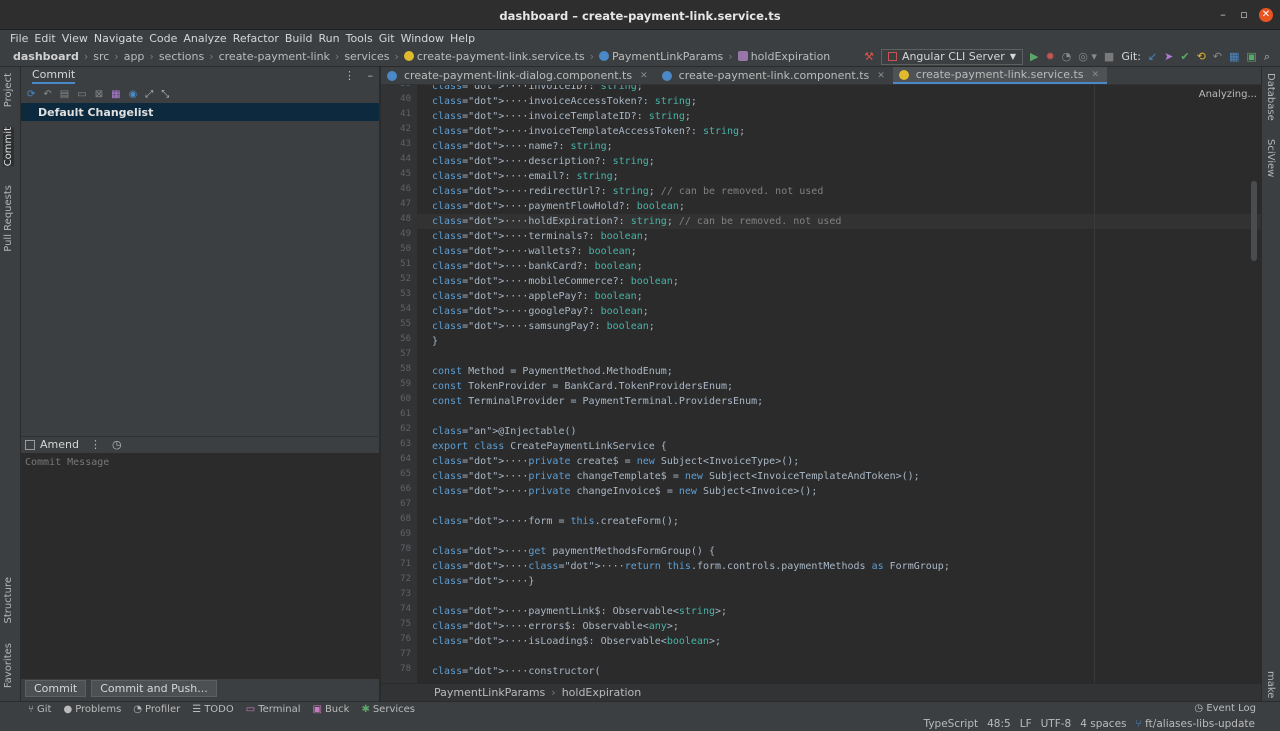 Image resolution: width=1280 pixels, height=731 pixels. What do you see at coordinates (774, 75) in the screenshot?
I see `editor-tab: create-payment-link.component.ts ✕` at bounding box center [774, 75].